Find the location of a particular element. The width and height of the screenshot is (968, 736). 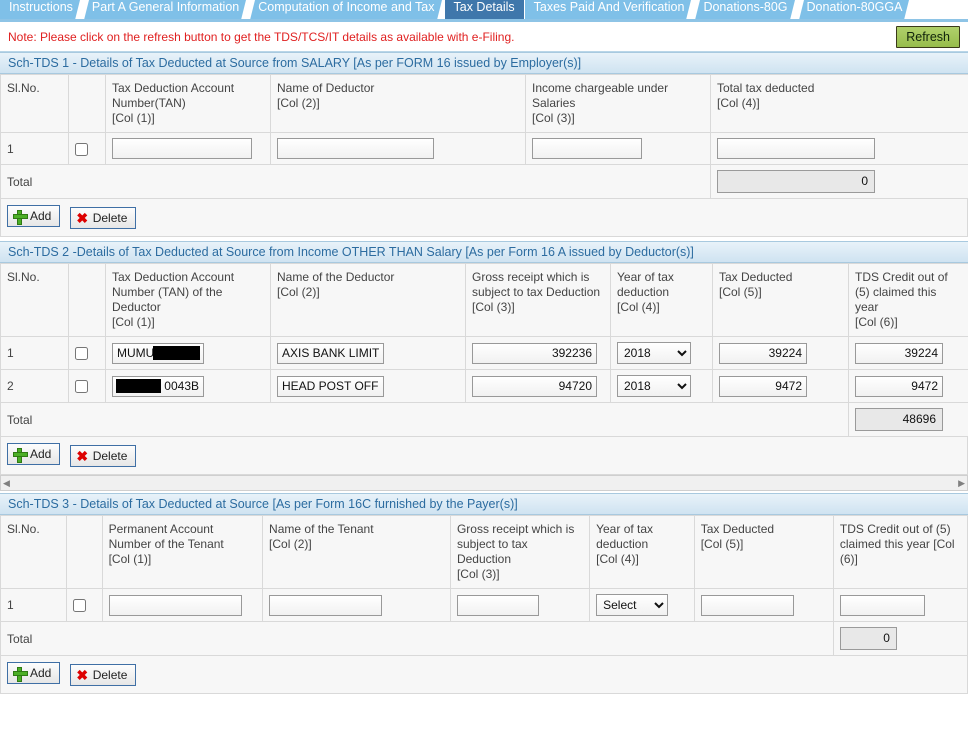

col-year-of-deduction: Year of tax deduction [Col (4)] is located at coordinates (642, 552).